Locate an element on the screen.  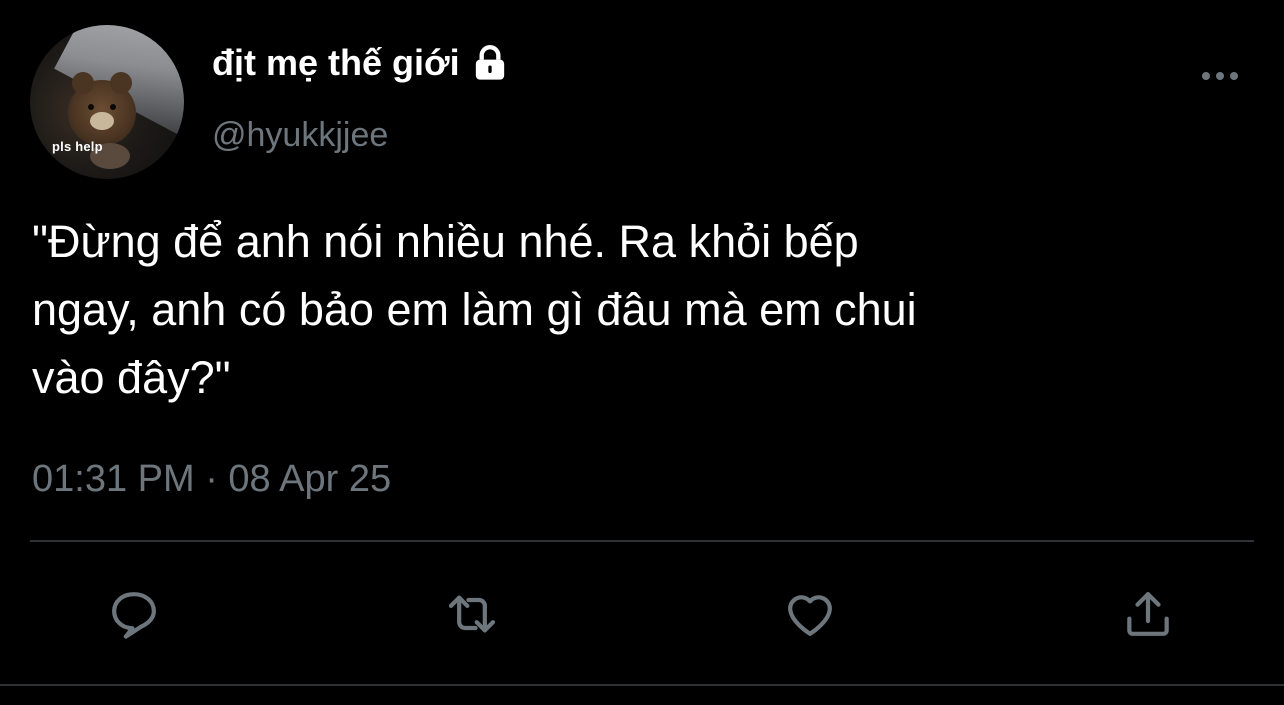
tweet-timestamp: 01:31 PM · 08 Apr 25 is located at coordinates (211, 479).